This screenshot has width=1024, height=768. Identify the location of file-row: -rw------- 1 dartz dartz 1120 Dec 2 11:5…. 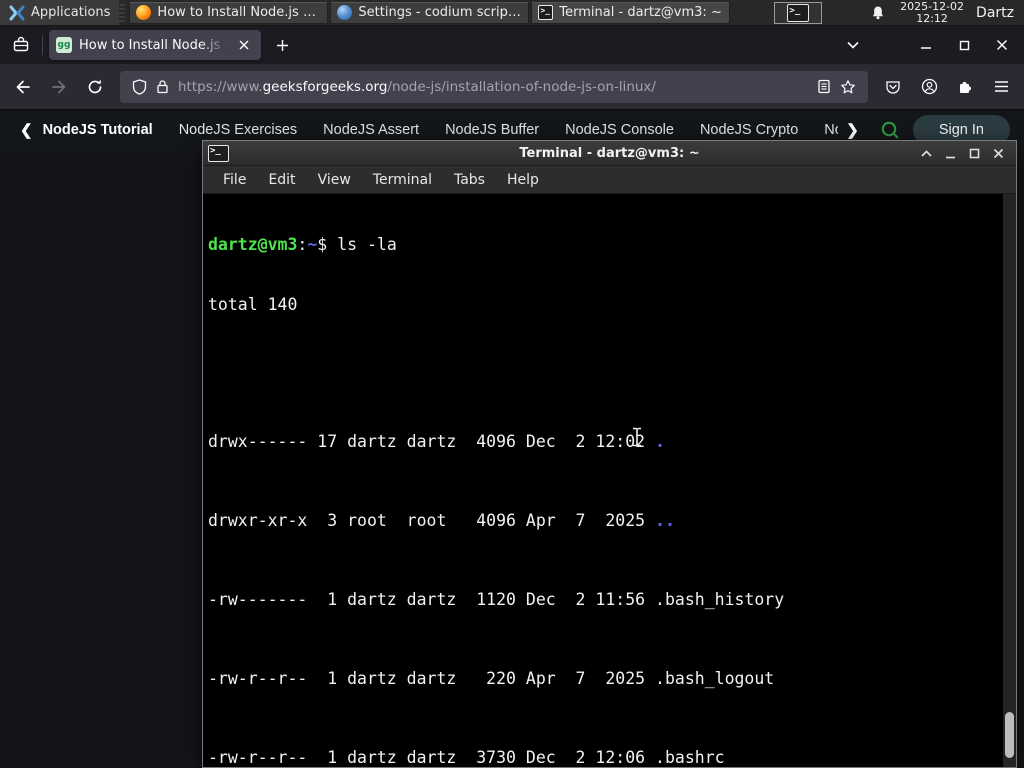
(605, 600).